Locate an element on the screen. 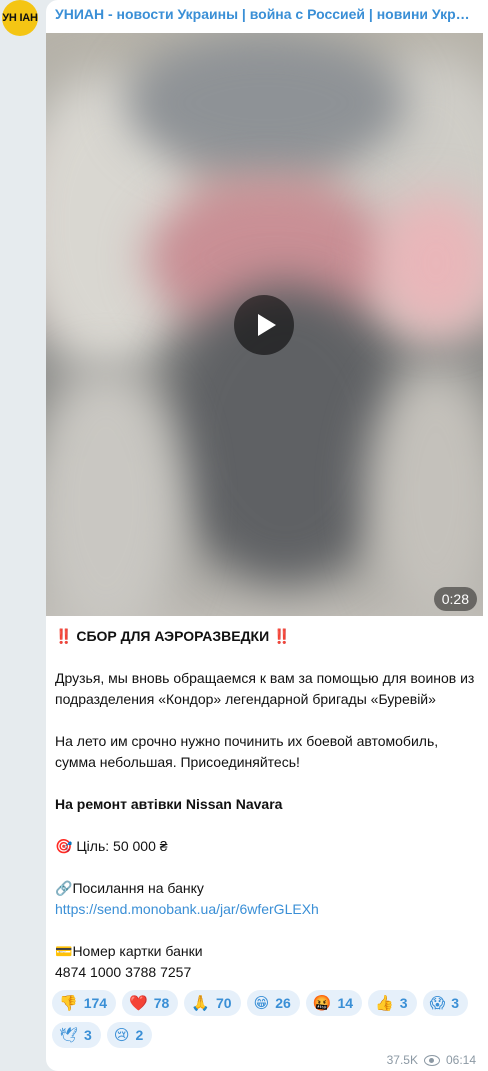 The width and height of the screenshot is (488, 1071). avatar-logo-text: УН ІАН is located at coordinates (20, 18).